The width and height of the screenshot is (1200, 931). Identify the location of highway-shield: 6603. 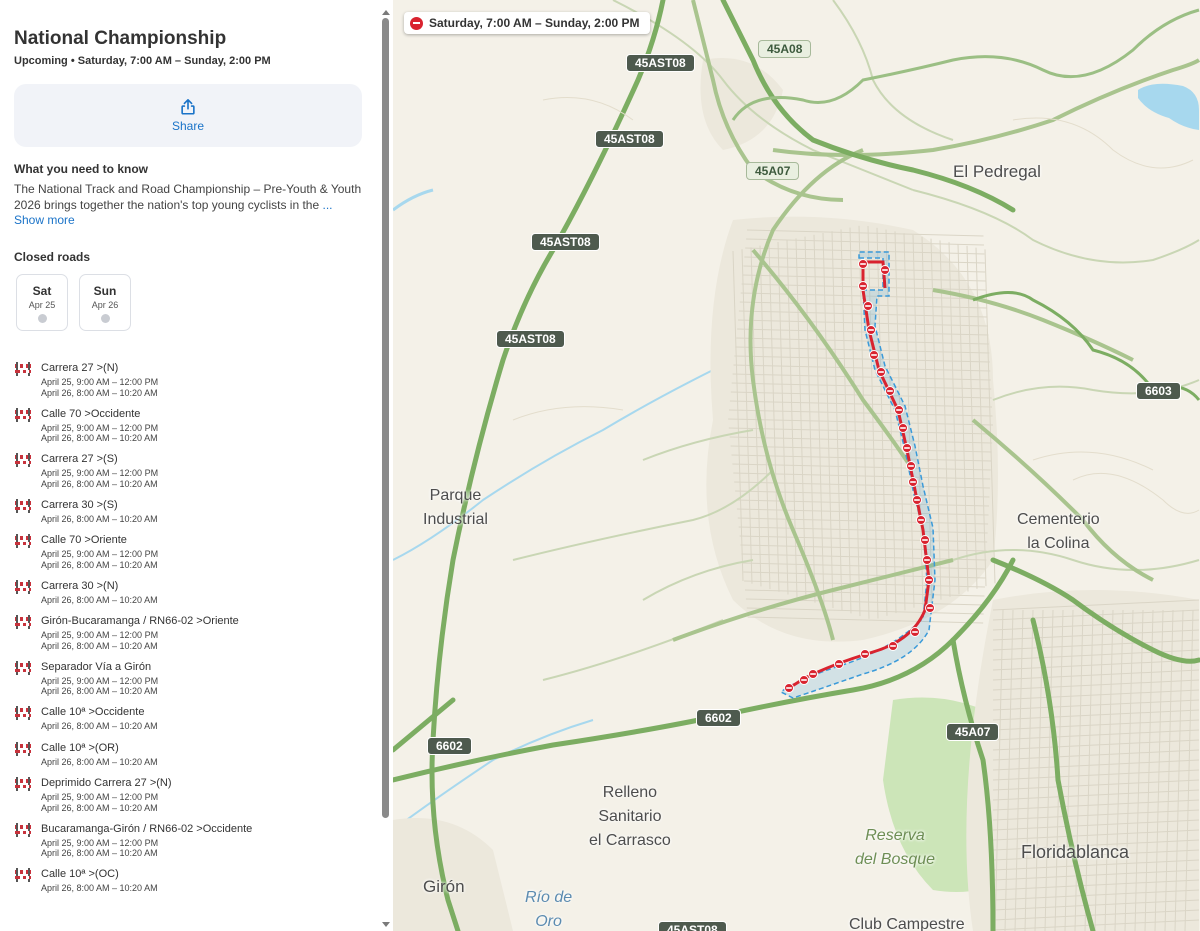
(1158, 391).